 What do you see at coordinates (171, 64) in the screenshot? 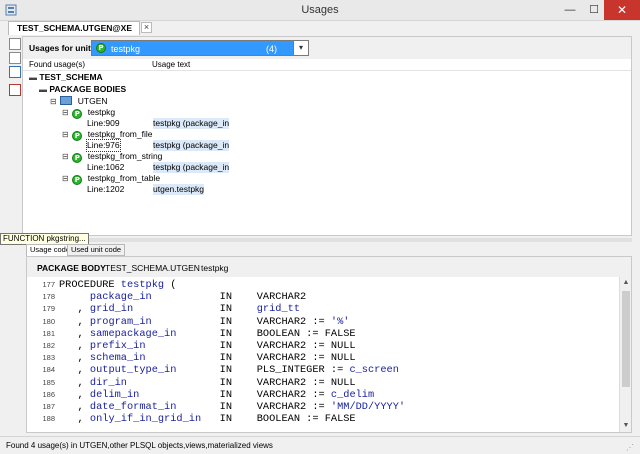
I see `column-usage-text: Usage text` at bounding box center [171, 64].